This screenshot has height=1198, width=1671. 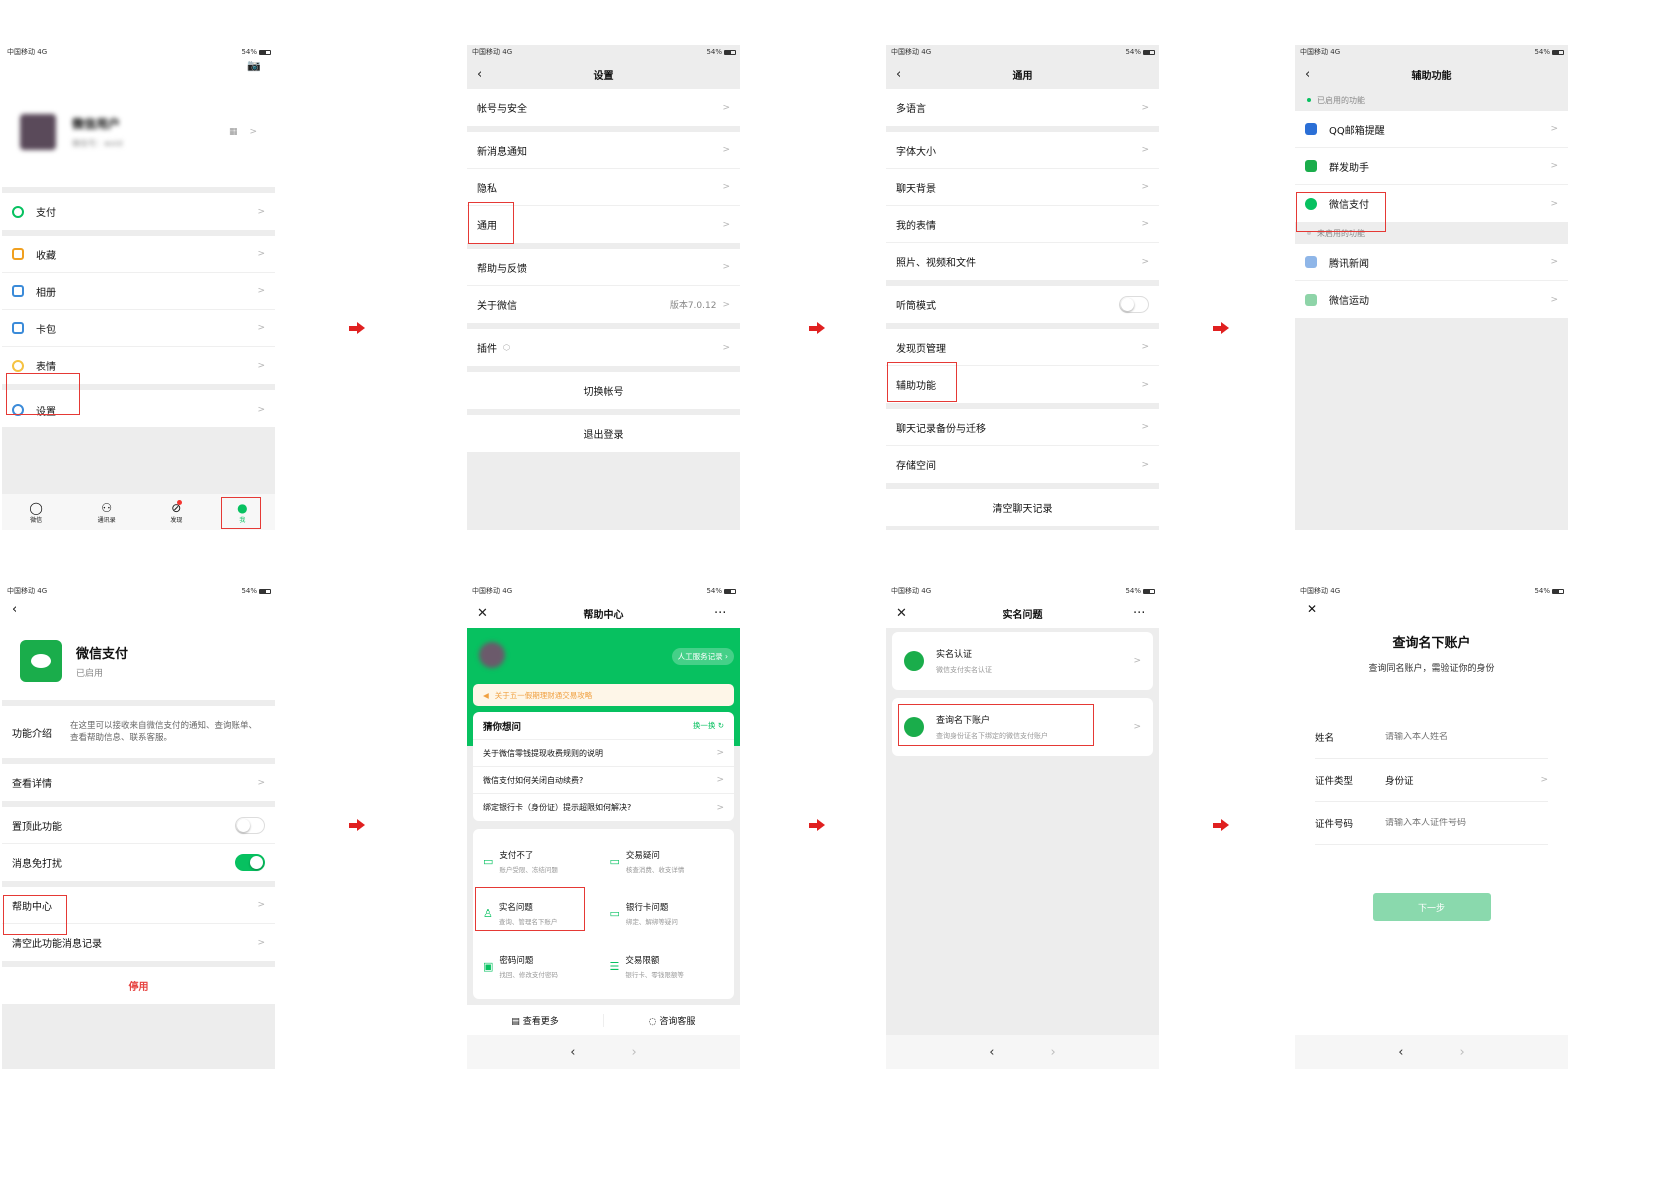 I want to click on row-storage: 存储空间 >, so click(x=1022, y=464).